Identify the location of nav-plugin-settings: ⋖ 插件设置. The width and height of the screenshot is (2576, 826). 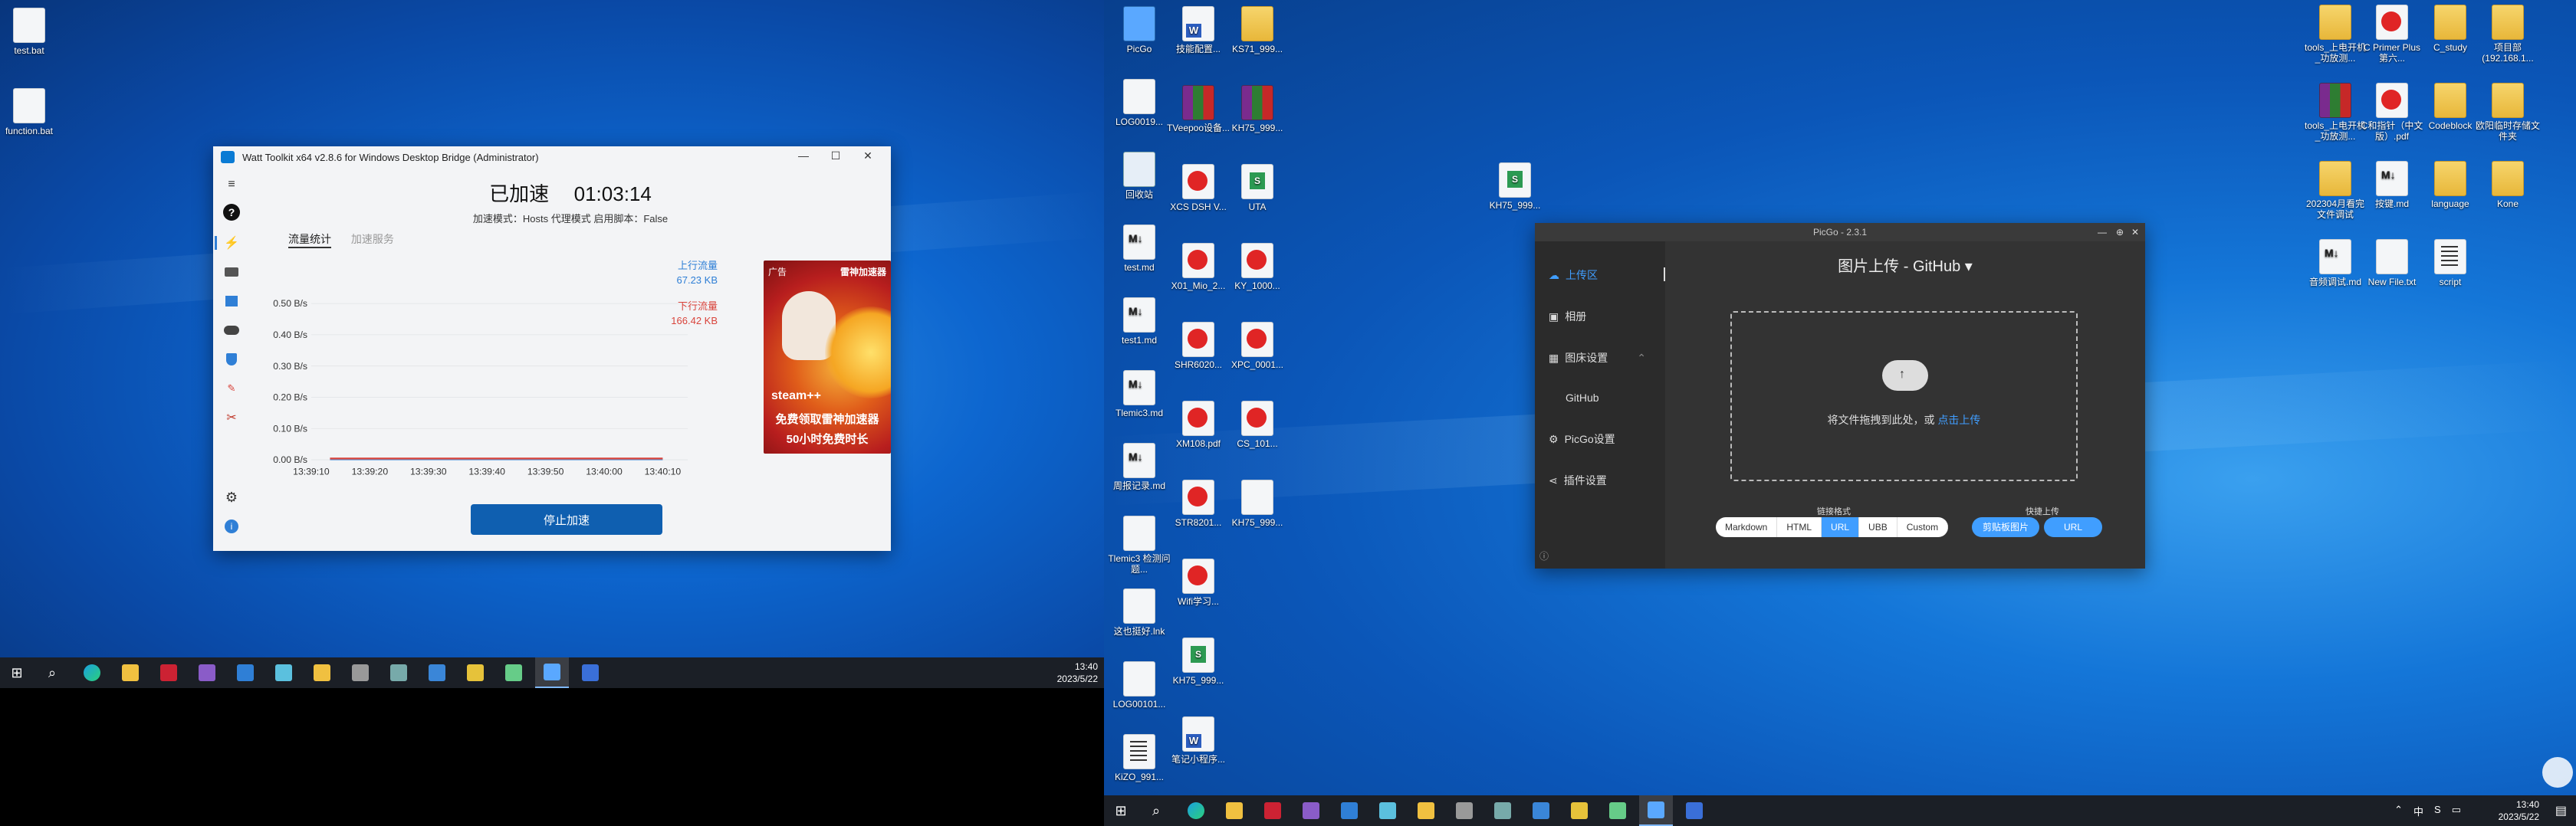
(1578, 481).